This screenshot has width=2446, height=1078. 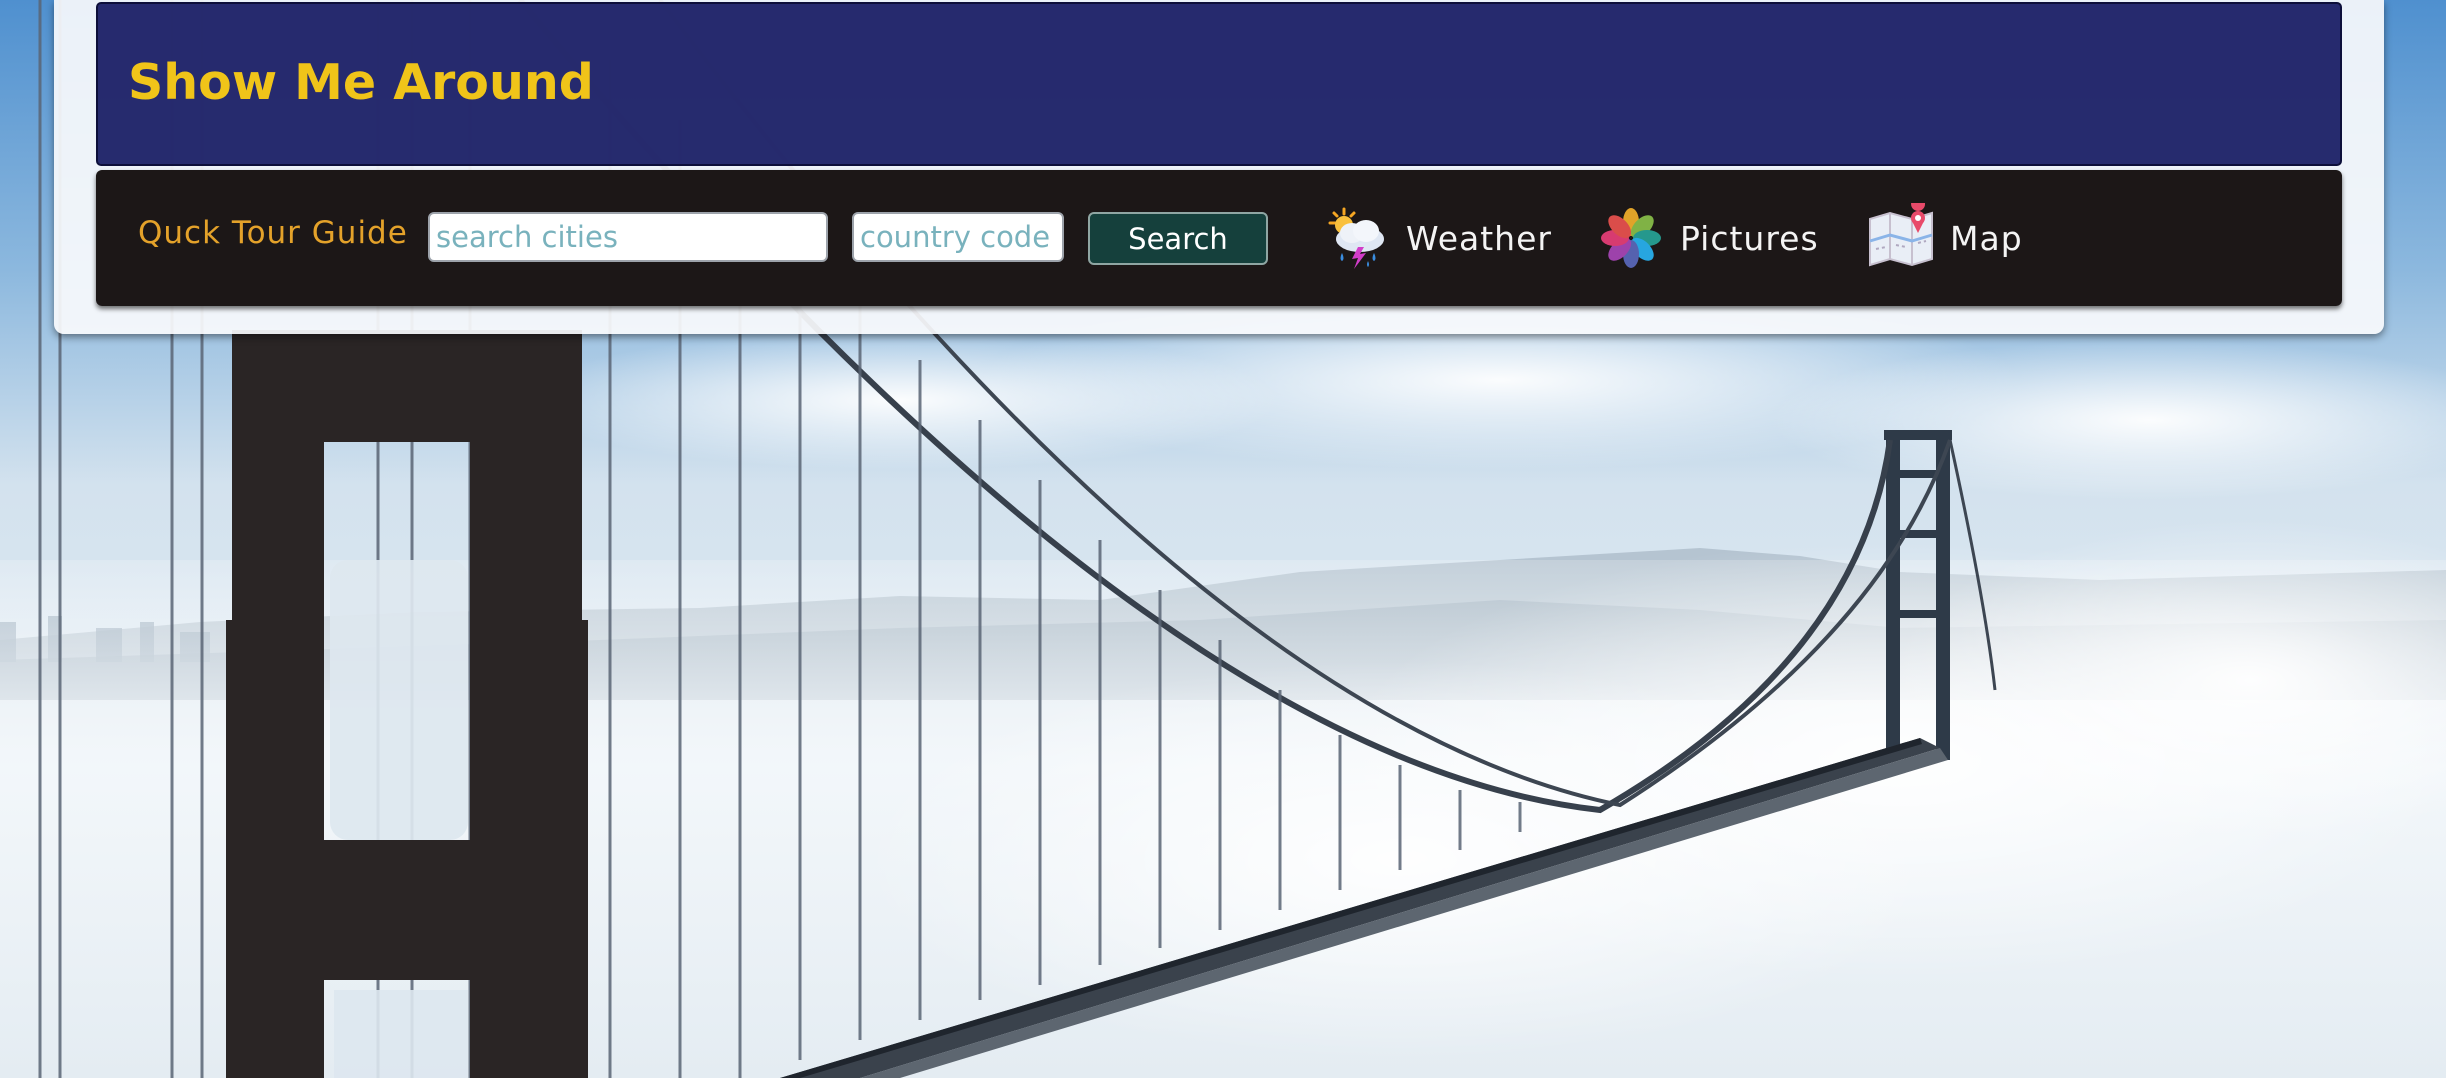 What do you see at coordinates (1479, 238) in the screenshot?
I see `nav-link-weather-label: Weather` at bounding box center [1479, 238].